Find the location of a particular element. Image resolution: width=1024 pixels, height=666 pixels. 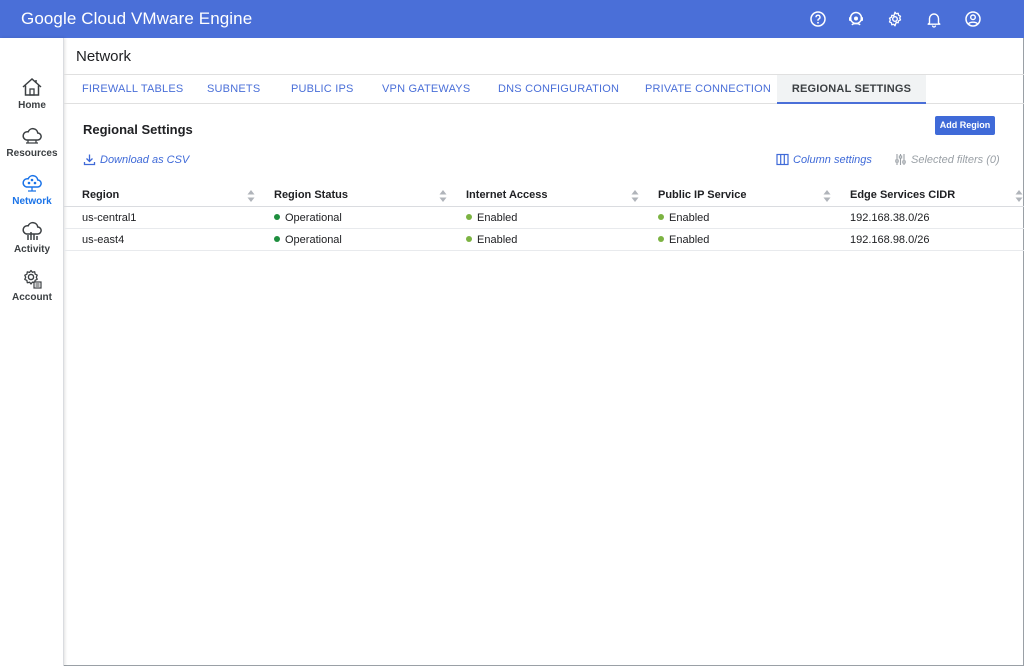

sidebar: Home Resources Network Activity Account is located at coordinates (32, 352).